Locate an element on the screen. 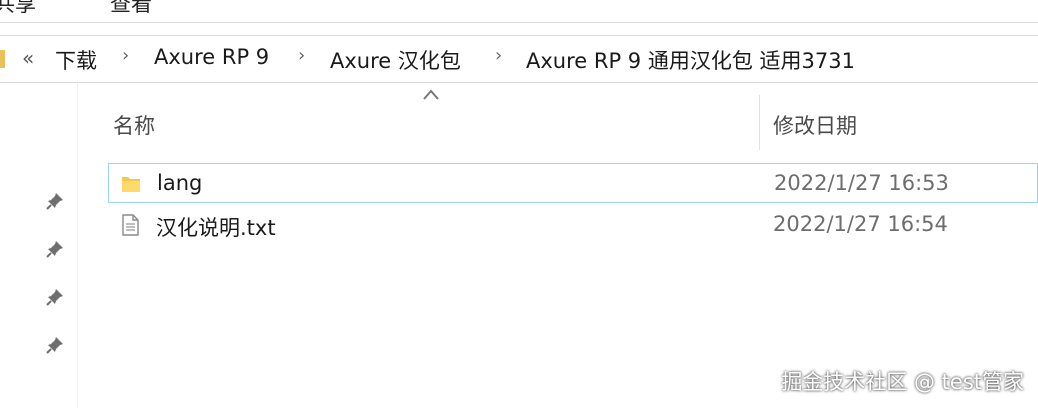 The width and height of the screenshot is (1038, 408). navigation-pane-divider is located at coordinates (77, 244).